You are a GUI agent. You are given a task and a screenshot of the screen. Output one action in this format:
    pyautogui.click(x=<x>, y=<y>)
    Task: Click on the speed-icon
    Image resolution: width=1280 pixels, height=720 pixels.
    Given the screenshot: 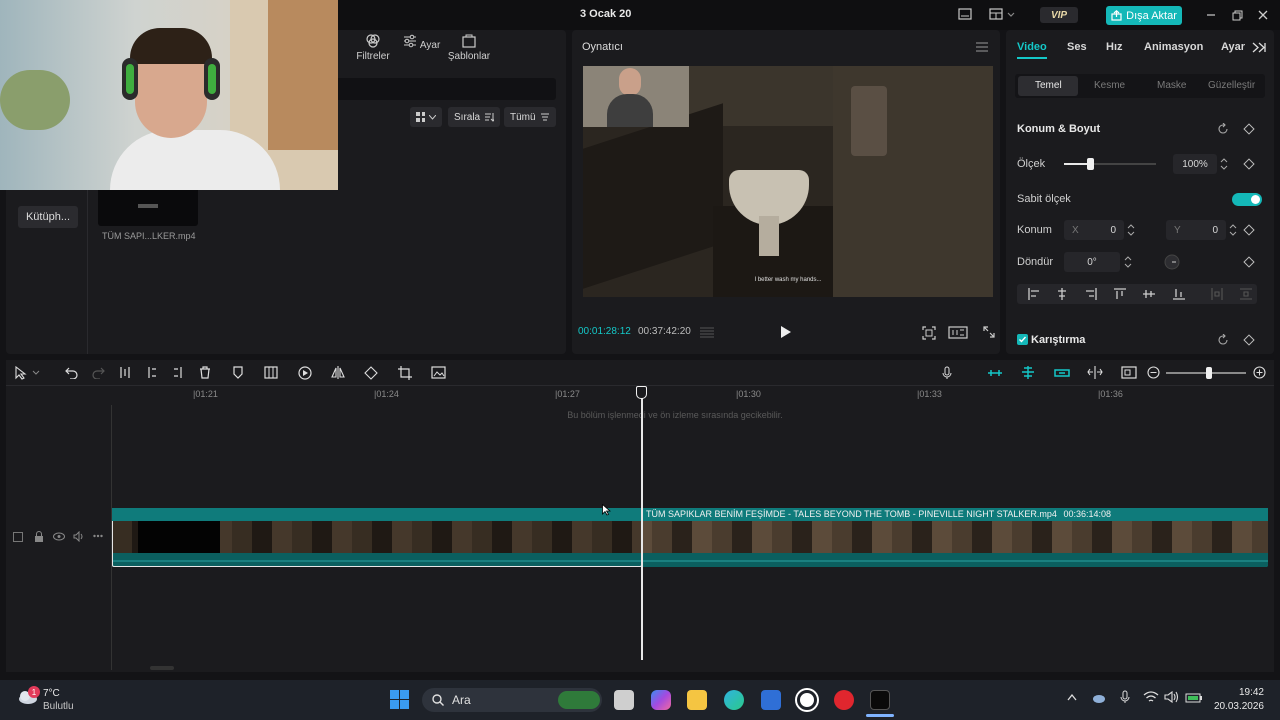 What is the action you would take?
    pyautogui.click(x=305, y=373)
    